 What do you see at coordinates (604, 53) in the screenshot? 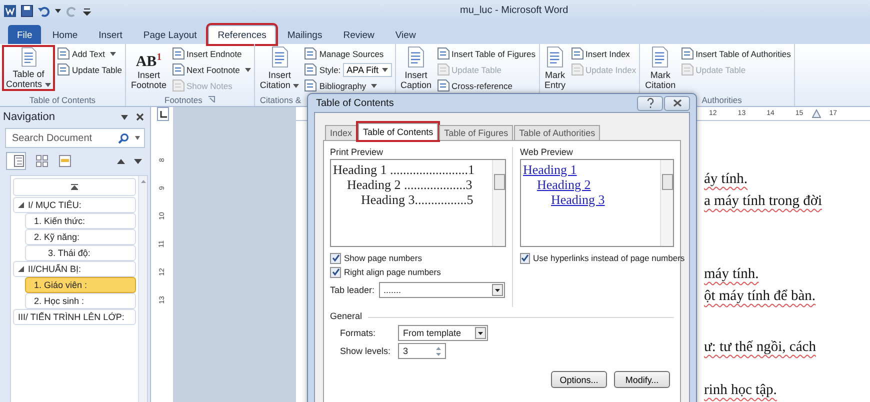
I see `ribbon-button: Insert Index` at bounding box center [604, 53].